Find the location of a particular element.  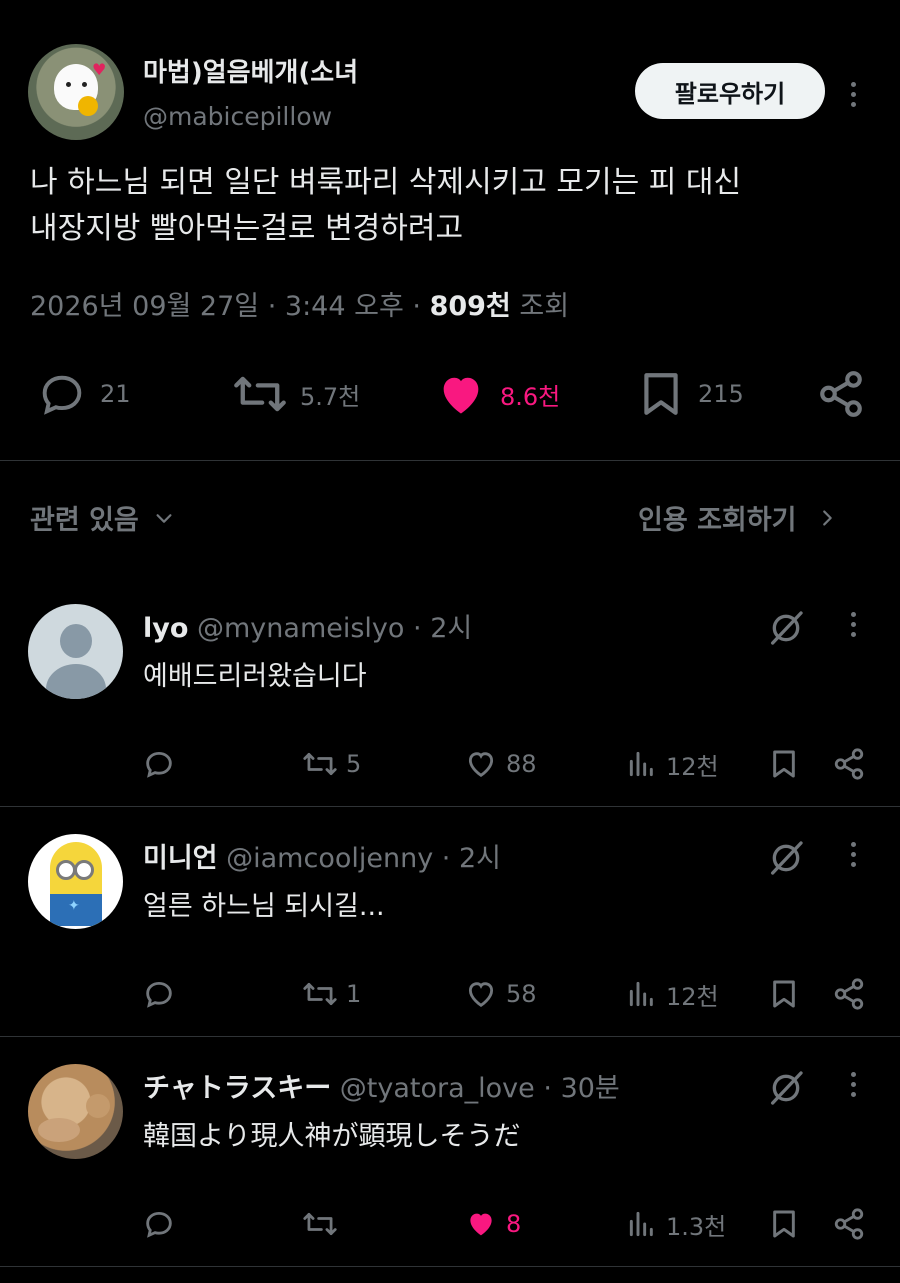

like-button: 88 is located at coordinates (500, 764).